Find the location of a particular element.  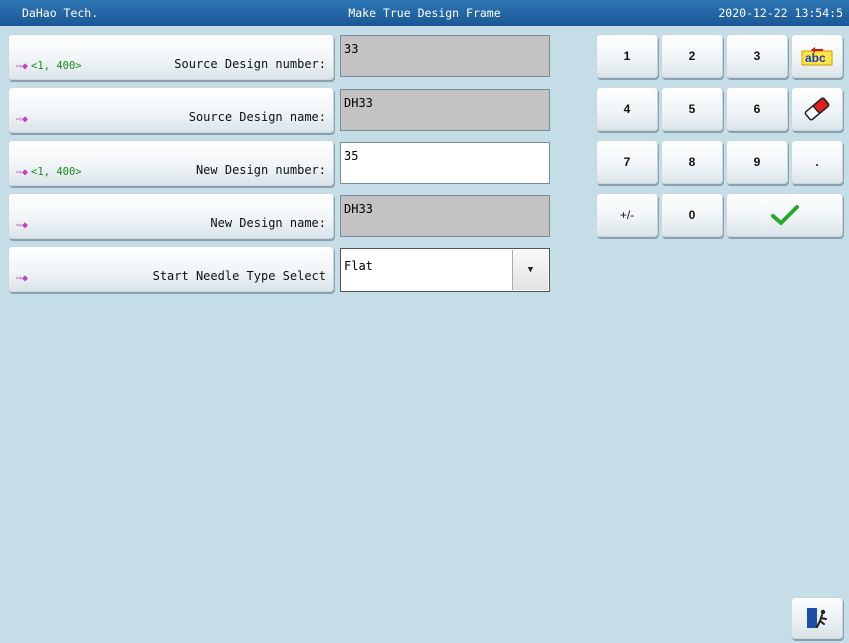

field-label: Source Design name: is located at coordinates (257, 117).